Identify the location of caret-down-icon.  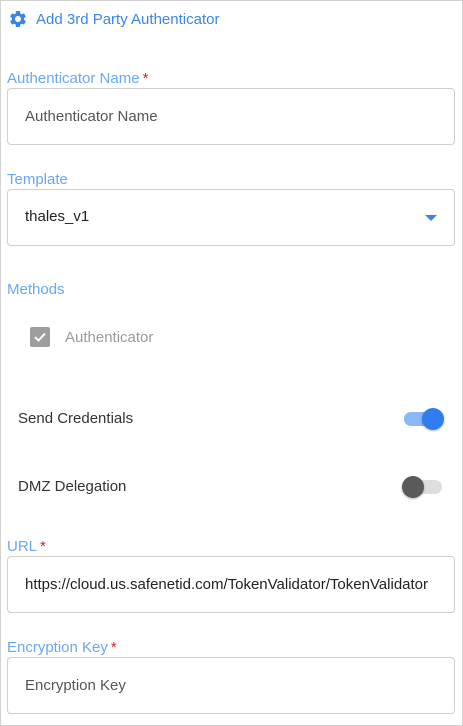
(431, 218).